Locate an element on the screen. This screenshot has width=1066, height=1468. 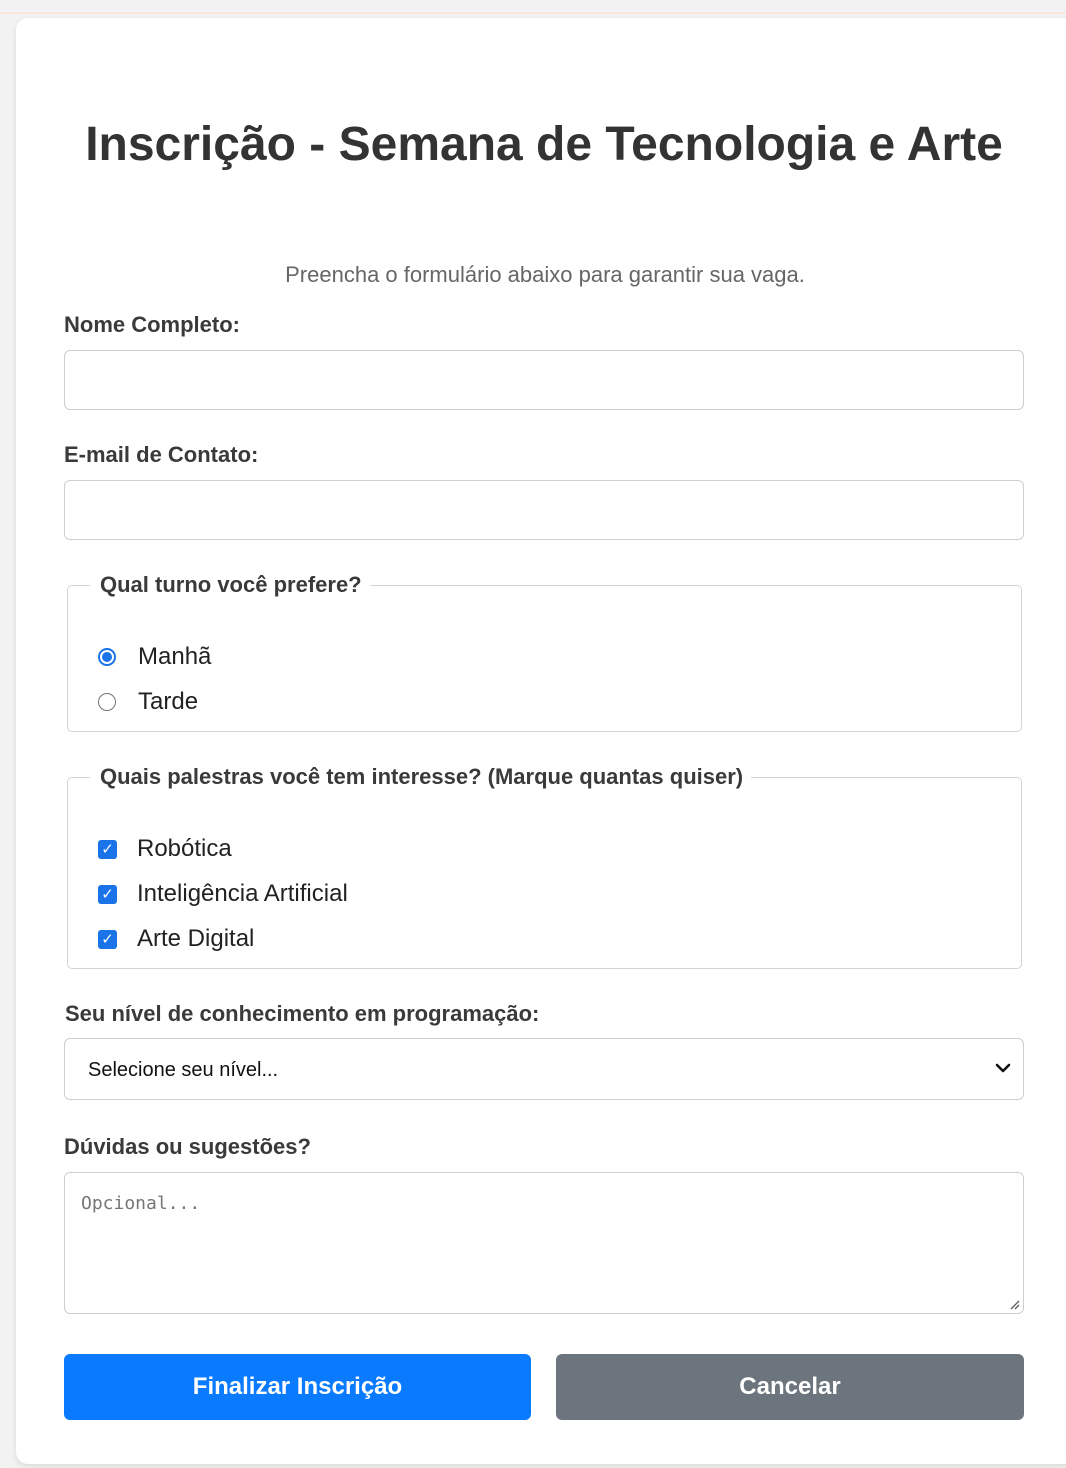
radio-unselected-icon is located at coordinates (107, 702).